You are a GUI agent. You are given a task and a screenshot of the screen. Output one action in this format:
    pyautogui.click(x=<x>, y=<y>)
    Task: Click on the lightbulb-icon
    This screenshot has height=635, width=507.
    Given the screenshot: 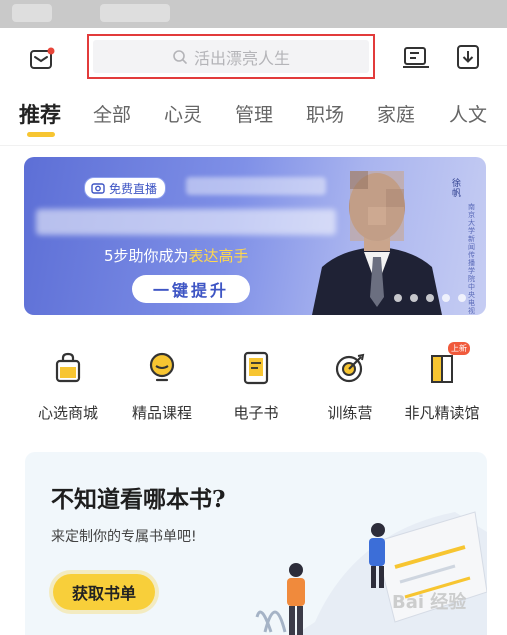 What is the action you would take?
    pyautogui.click(x=162, y=367)
    